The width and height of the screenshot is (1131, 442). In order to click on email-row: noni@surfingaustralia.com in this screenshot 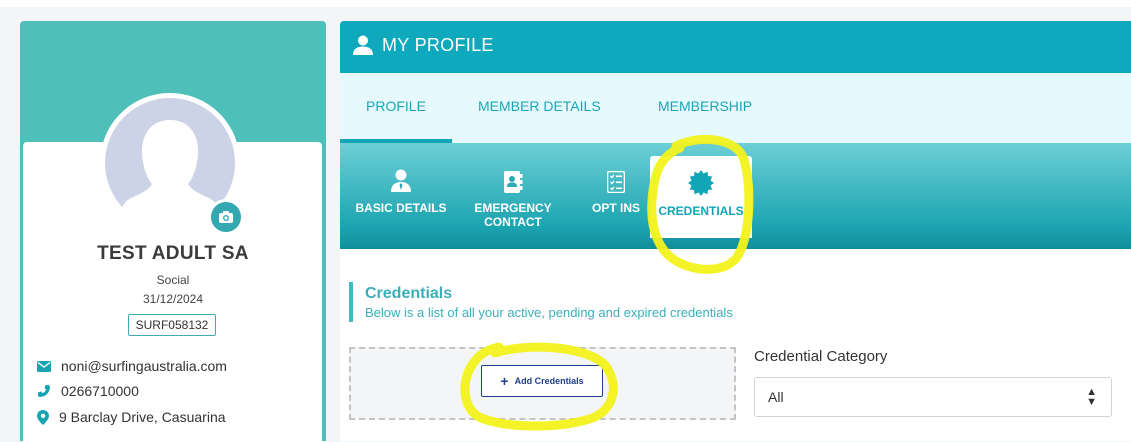, I will do `click(132, 366)`.